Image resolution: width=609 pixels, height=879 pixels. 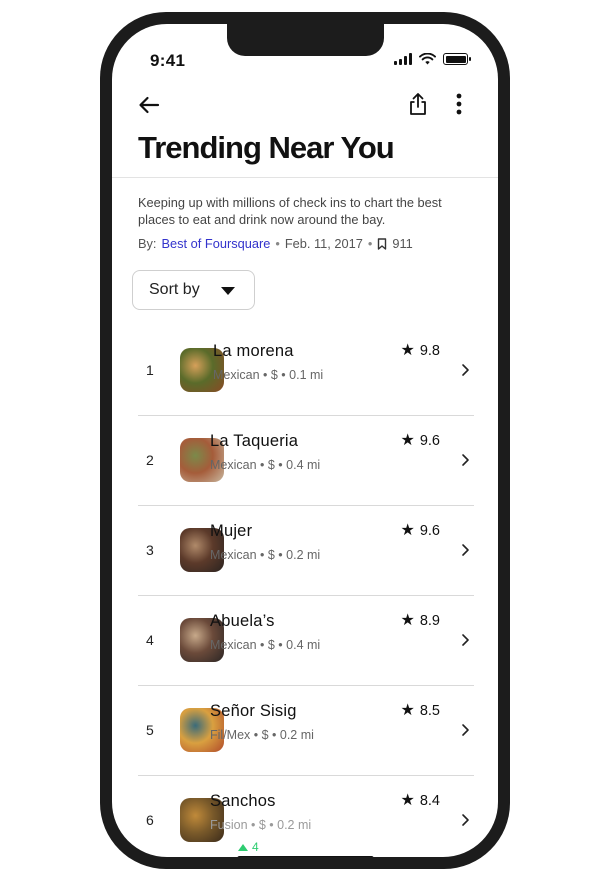 I want to click on bookmark-icon, so click(x=382, y=243).